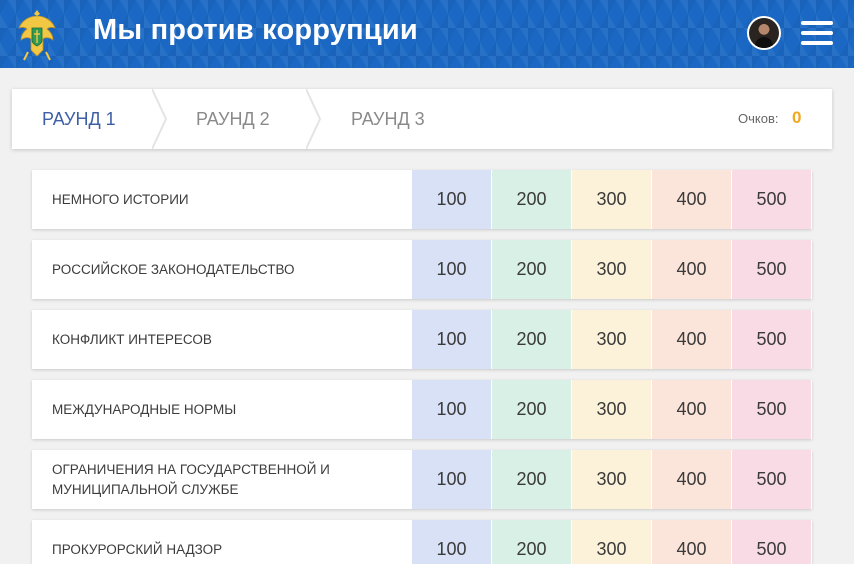 The height and width of the screenshot is (564, 854). What do you see at coordinates (132, 339) in the screenshot?
I see `category-label: КОНФЛИКТ ИНТЕРЕСОВ` at bounding box center [132, 339].